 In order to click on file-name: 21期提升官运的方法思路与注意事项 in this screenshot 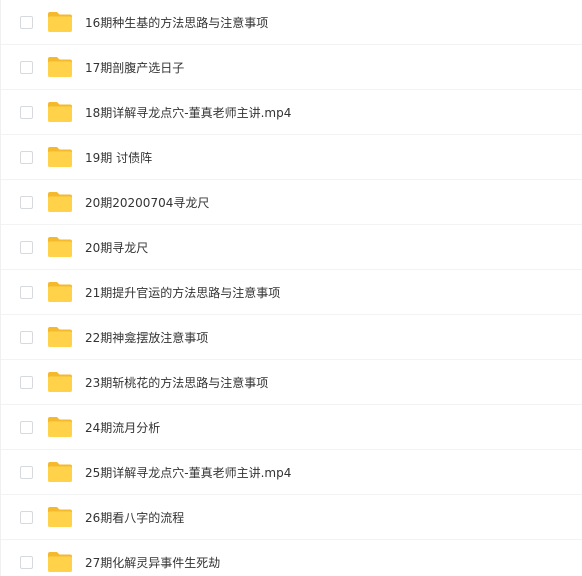, I will do `click(182, 292)`.